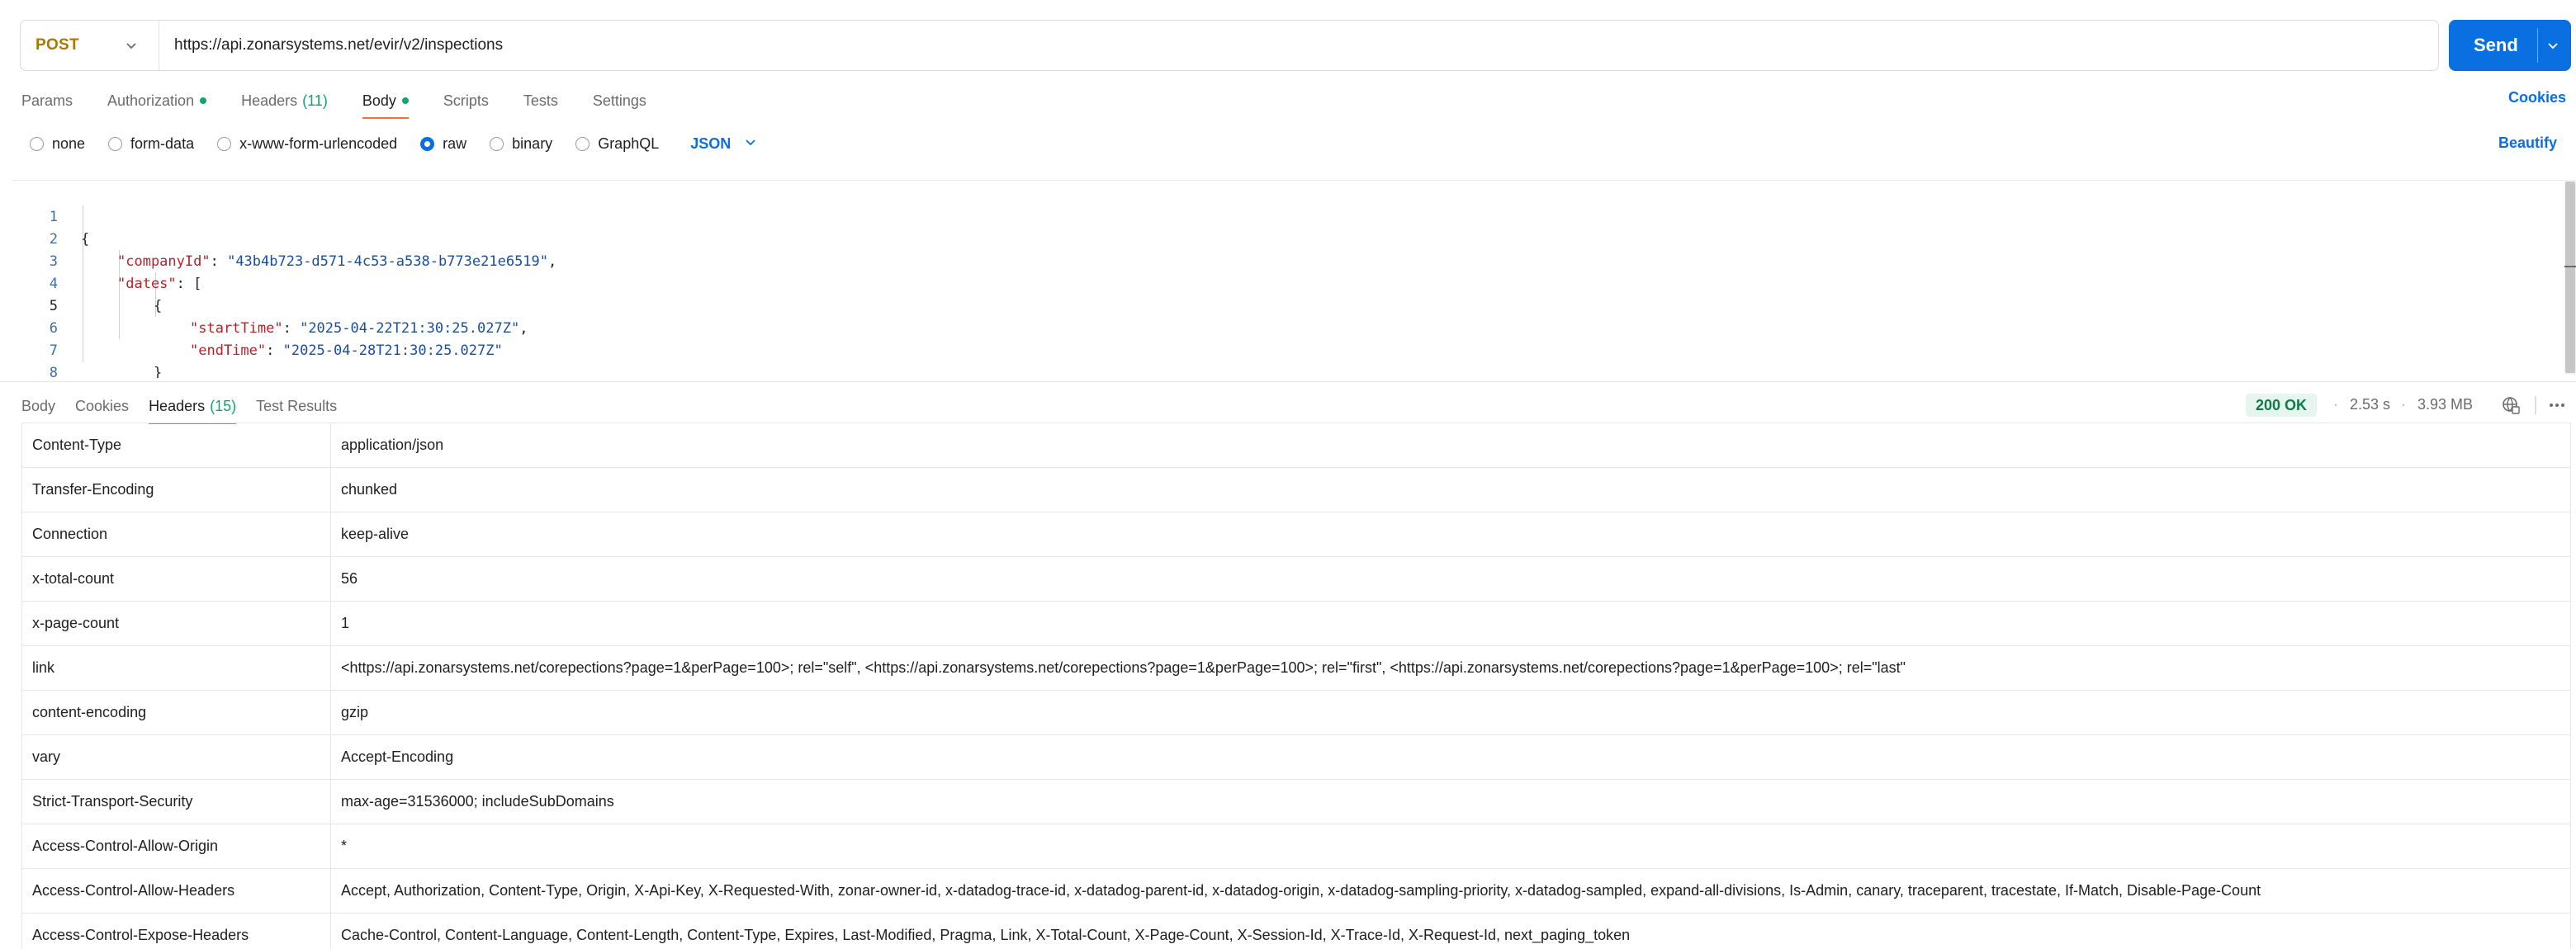  What do you see at coordinates (176, 490) in the screenshot?
I see `header-key: Transfer-Encoding` at bounding box center [176, 490].